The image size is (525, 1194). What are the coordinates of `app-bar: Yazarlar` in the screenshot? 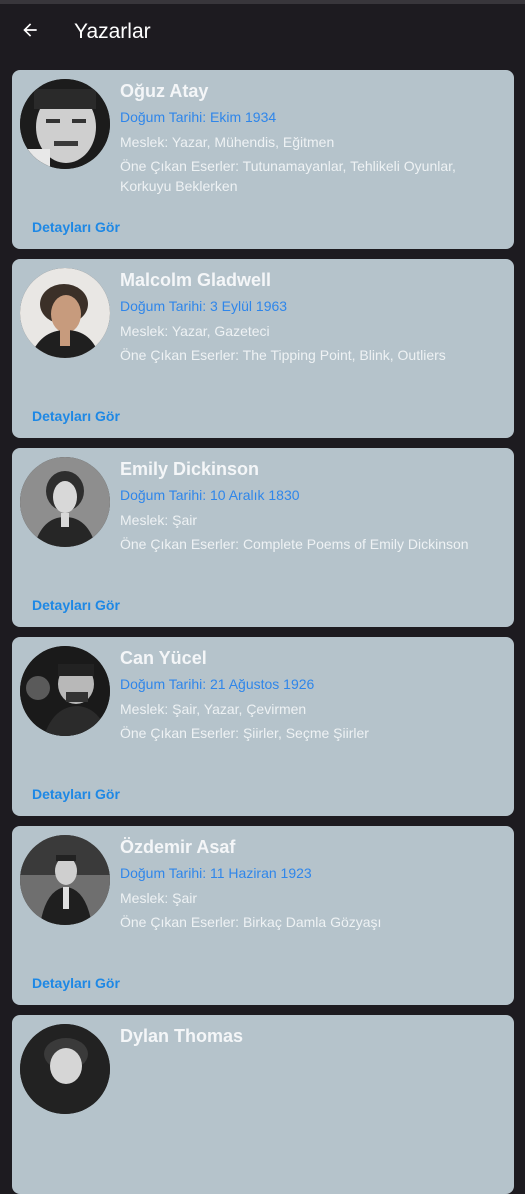 It's located at (262, 32).